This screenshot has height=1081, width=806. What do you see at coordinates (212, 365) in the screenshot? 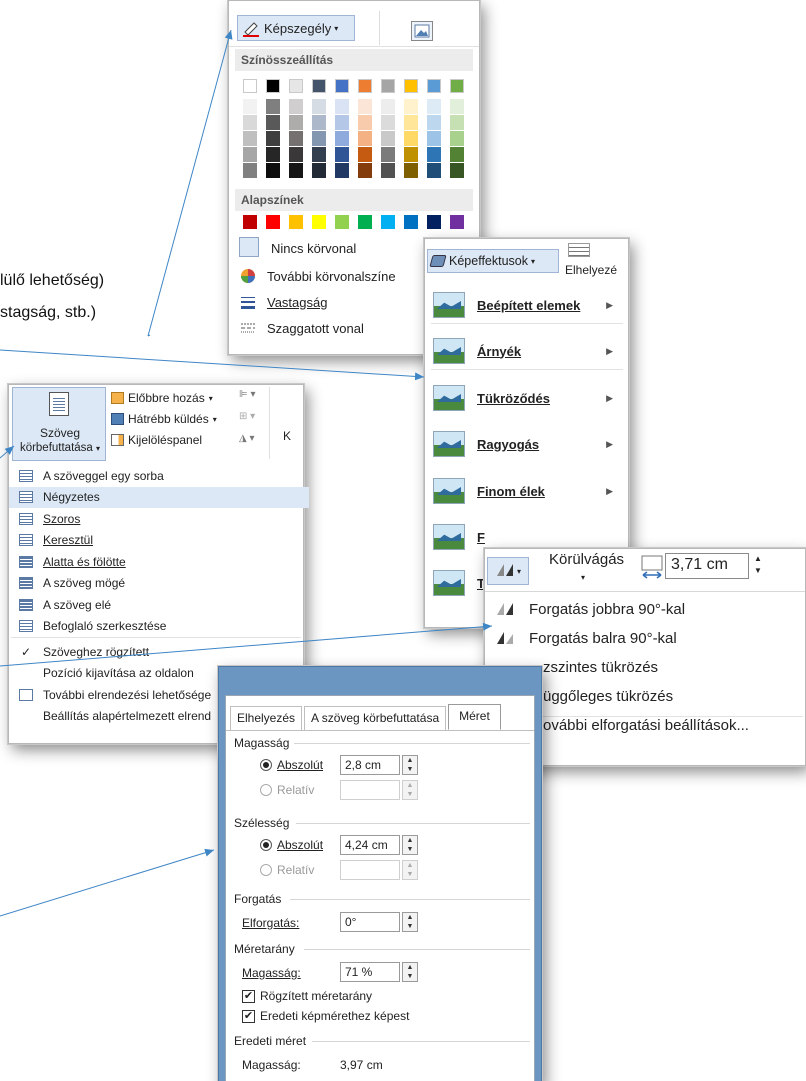
I see `arrow-to-effects` at bounding box center [212, 365].